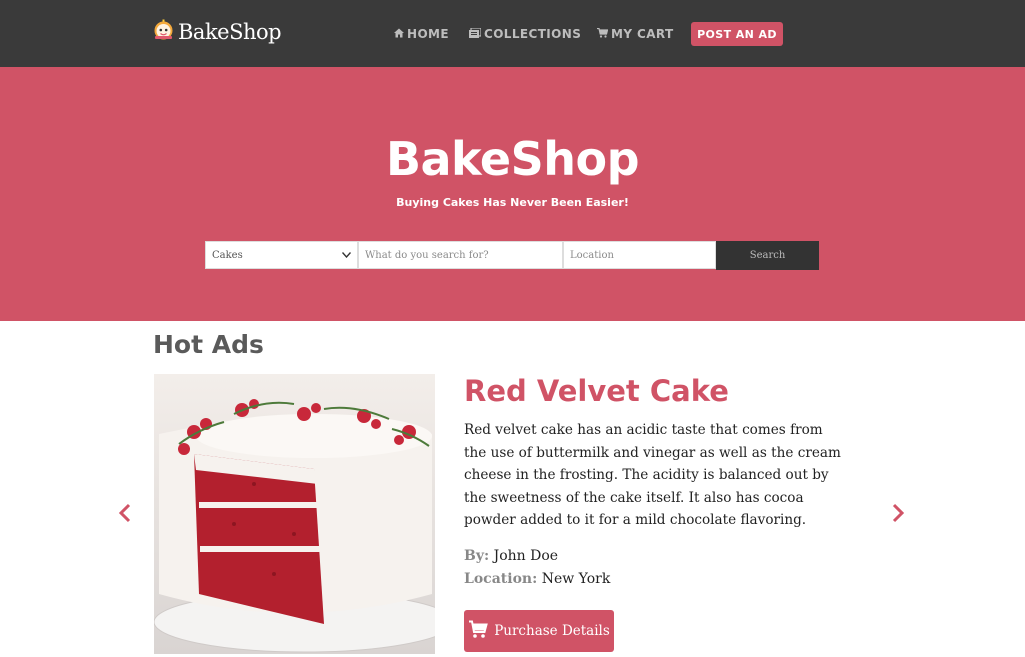 The height and width of the screenshot is (657, 1025). I want to click on hero-subtitle: Buying Cakes Has Never Been Easier!, so click(512, 202).